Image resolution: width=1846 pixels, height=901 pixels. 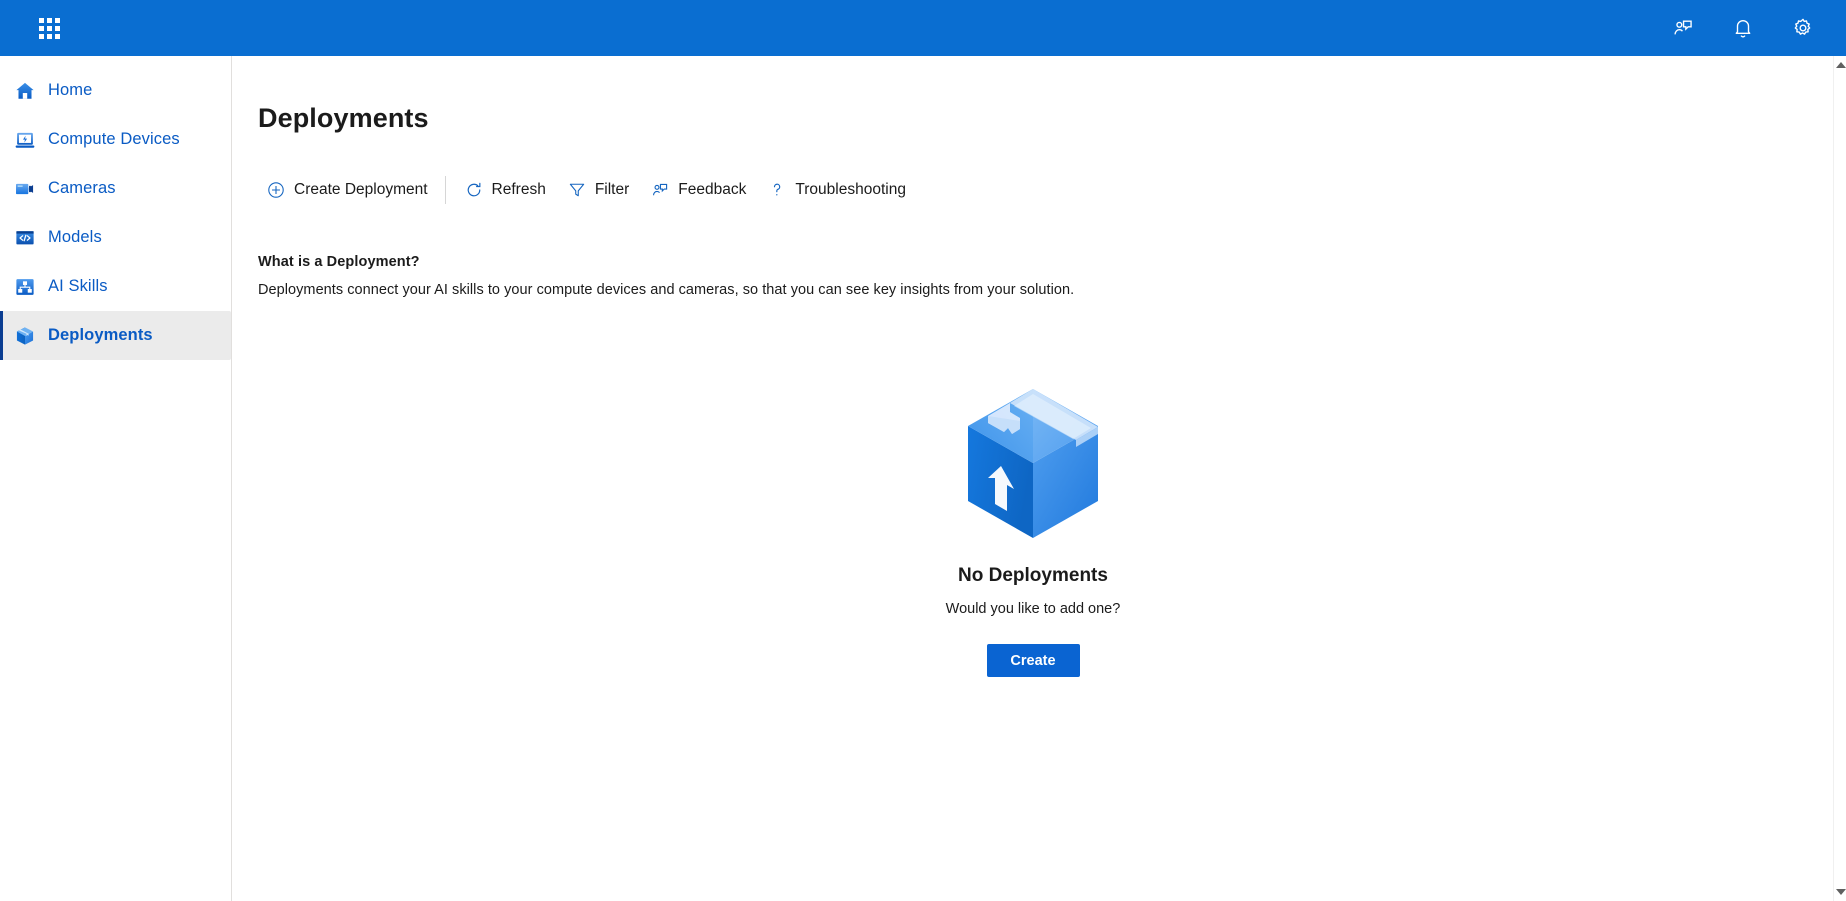 I want to click on app-grid-icon, so click(x=49, y=28).